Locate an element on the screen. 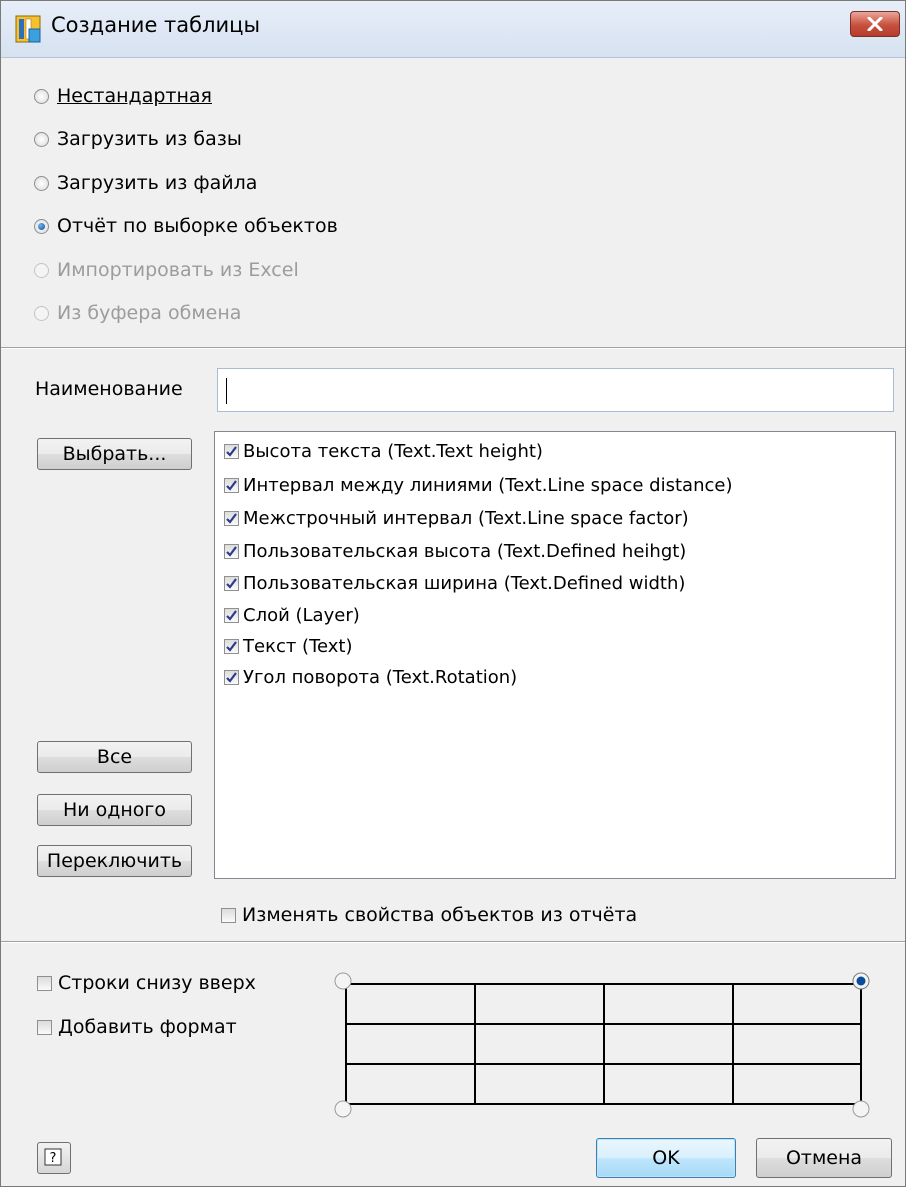  text-caret is located at coordinates (226, 391).